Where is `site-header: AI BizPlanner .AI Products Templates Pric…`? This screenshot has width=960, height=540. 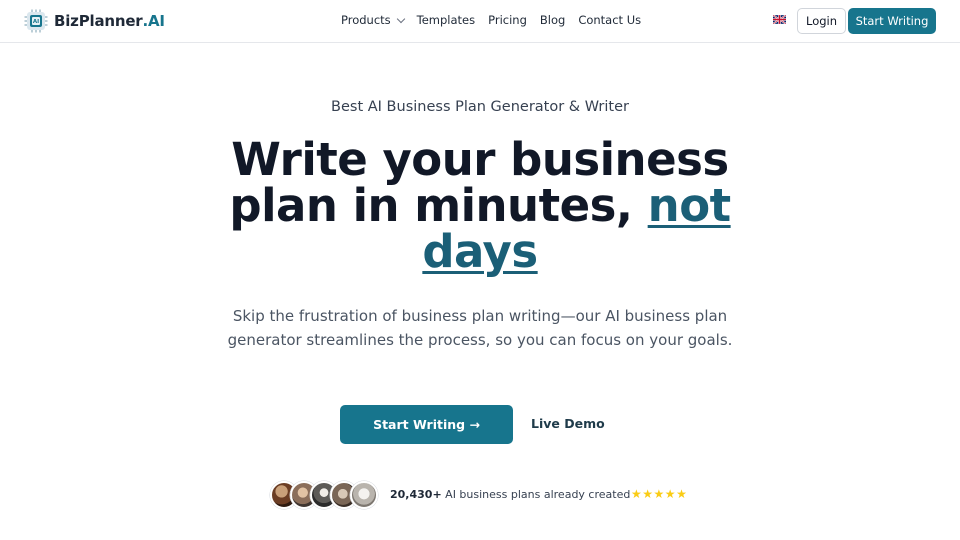
site-header: AI BizPlanner .AI Products Templates Pric… is located at coordinates (480, 21).